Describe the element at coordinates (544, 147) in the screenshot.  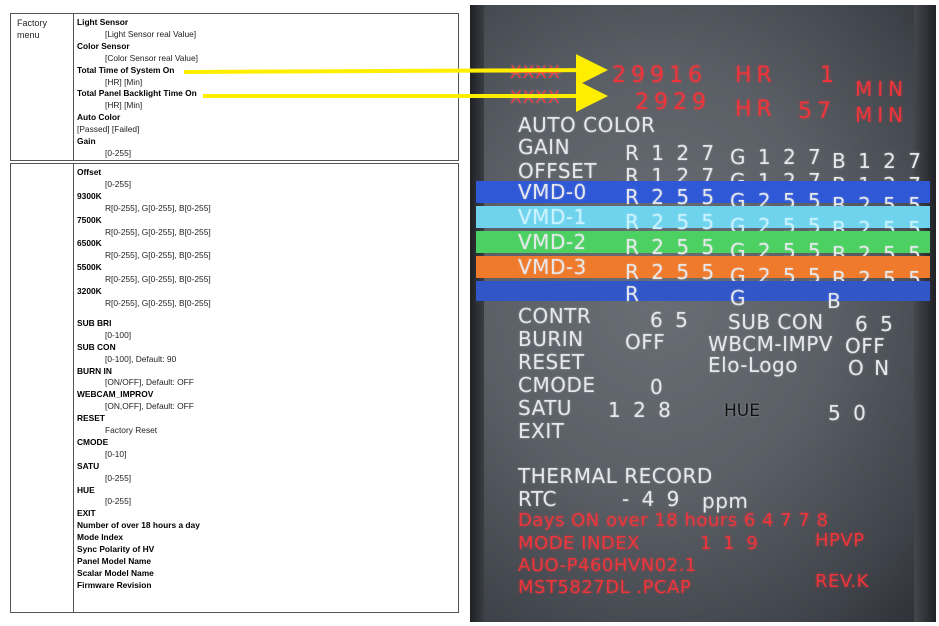
I see `osd-gain-label: GAIN` at that location.